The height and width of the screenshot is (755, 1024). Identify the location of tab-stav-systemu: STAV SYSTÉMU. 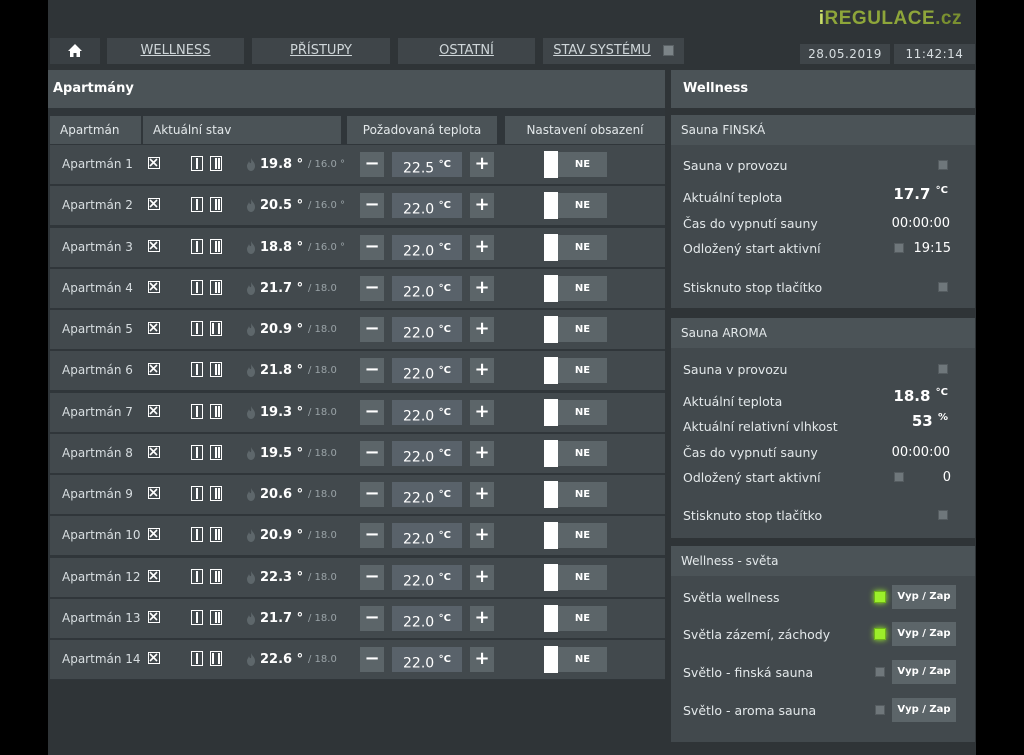
(613, 51).